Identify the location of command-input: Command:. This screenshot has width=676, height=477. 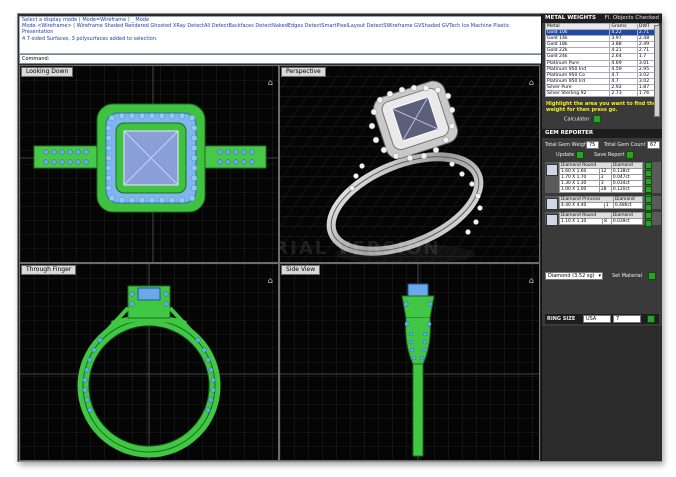
(281, 59).